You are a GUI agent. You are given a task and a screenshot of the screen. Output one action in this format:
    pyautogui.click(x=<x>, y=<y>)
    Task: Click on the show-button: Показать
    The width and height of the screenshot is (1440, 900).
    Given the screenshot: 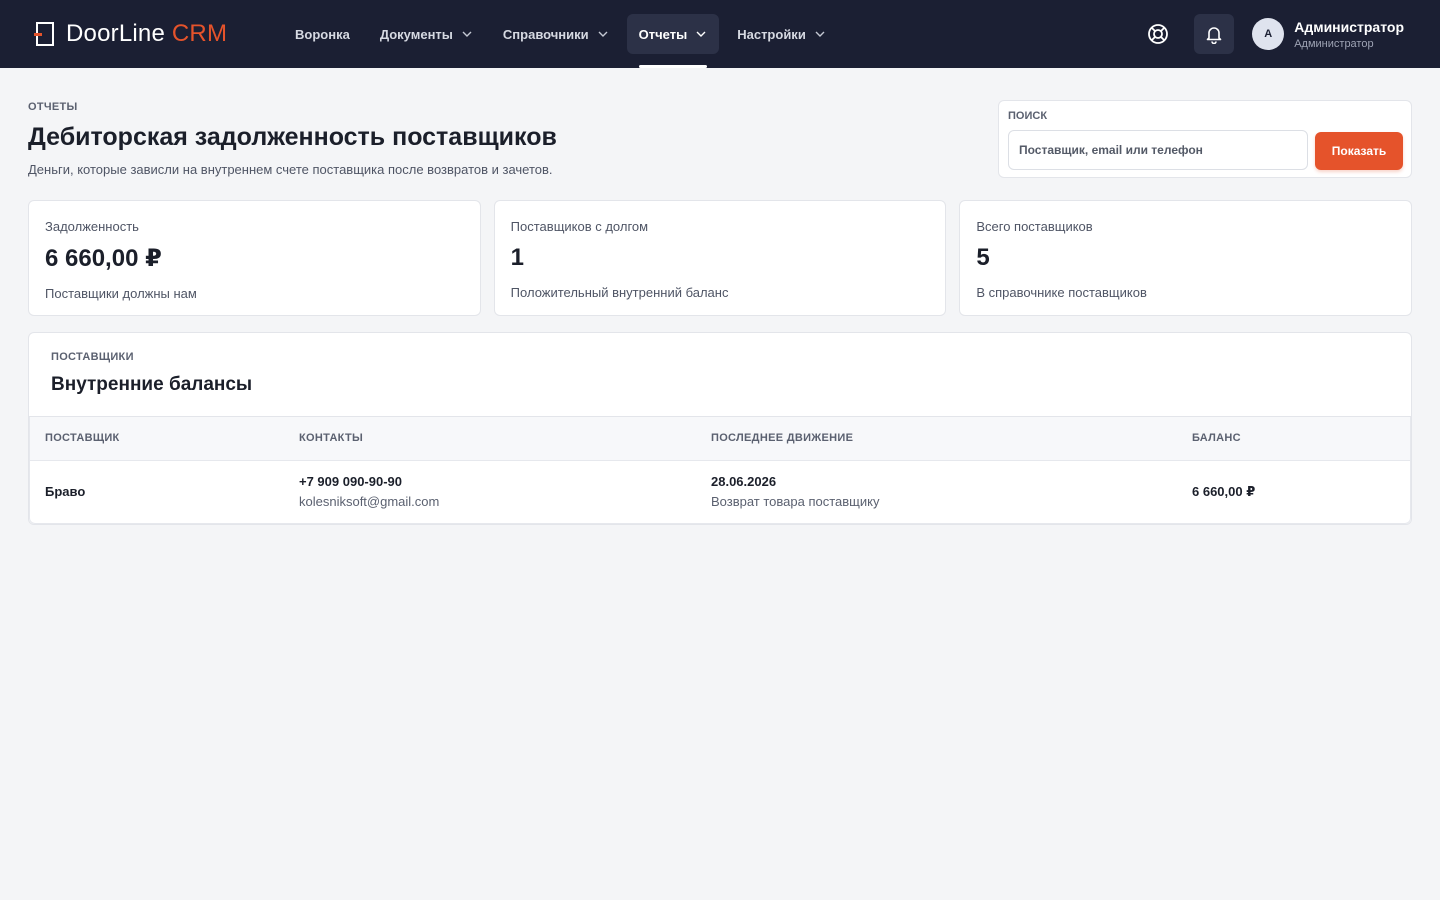 What is the action you would take?
    pyautogui.click(x=1359, y=151)
    